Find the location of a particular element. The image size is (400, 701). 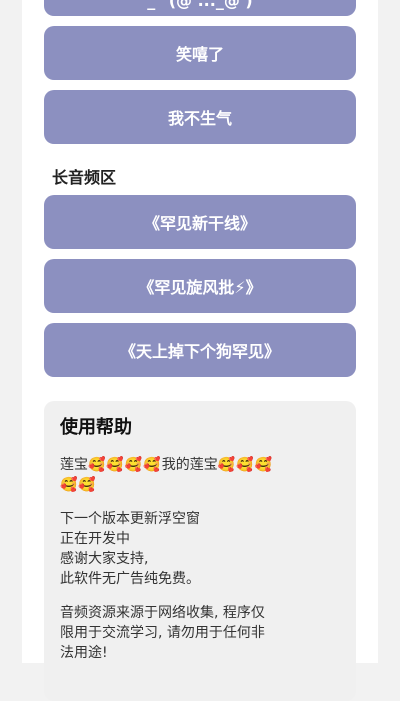

long-audio-button-2: 《罕见旋风批⚡》 is located at coordinates (200, 286).